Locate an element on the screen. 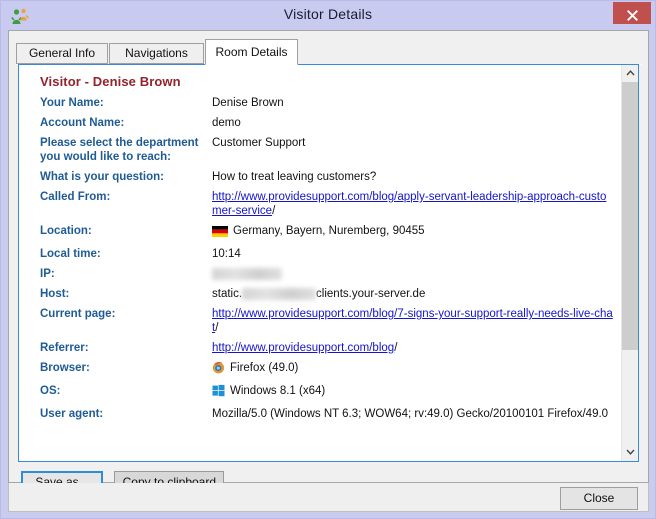 The height and width of the screenshot is (519, 656). field-label: Location: is located at coordinates (66, 231).